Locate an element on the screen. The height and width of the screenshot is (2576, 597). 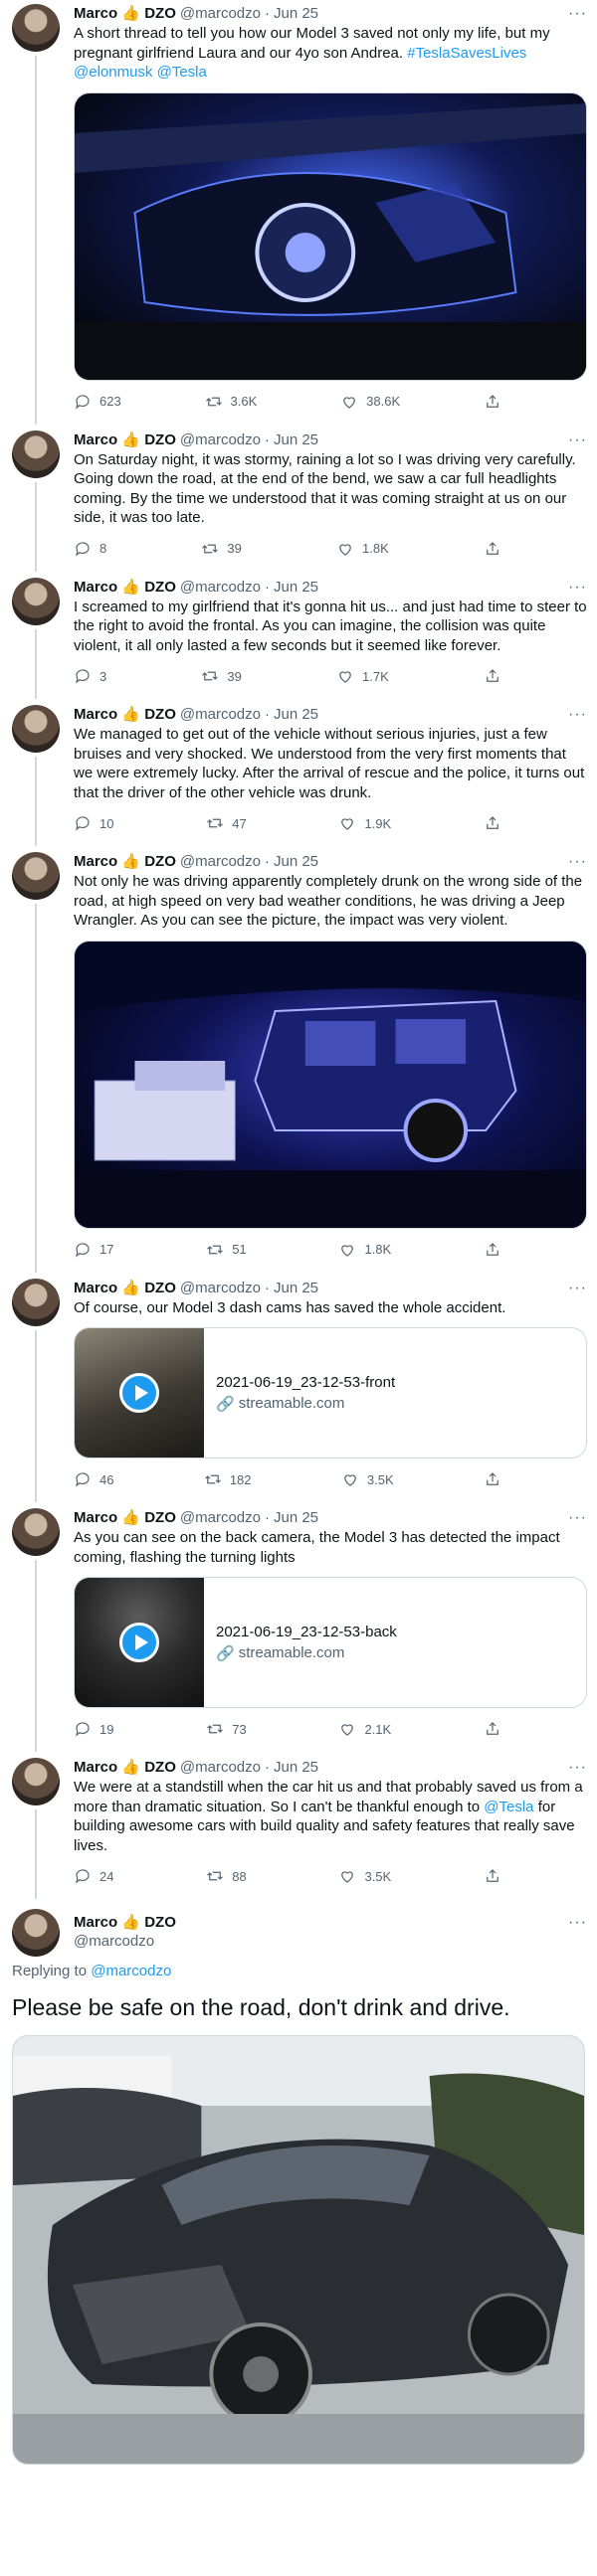
retweet-button: 88 is located at coordinates (226, 1876).